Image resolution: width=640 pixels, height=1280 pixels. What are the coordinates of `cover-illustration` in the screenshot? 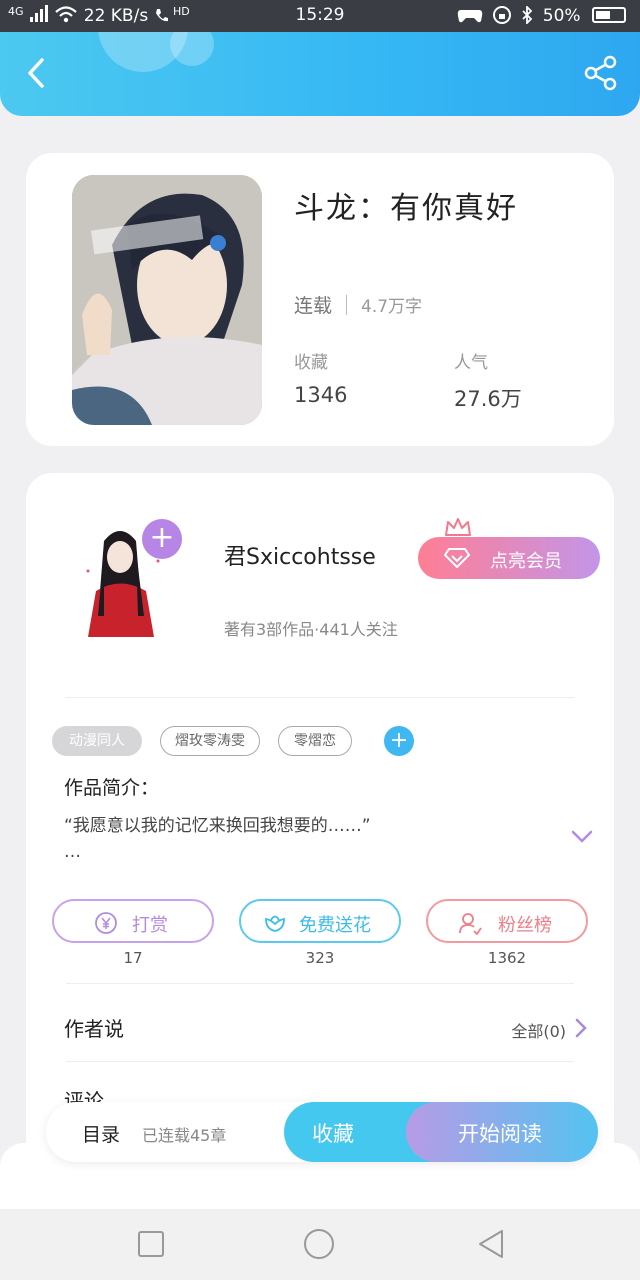 It's located at (167, 300).